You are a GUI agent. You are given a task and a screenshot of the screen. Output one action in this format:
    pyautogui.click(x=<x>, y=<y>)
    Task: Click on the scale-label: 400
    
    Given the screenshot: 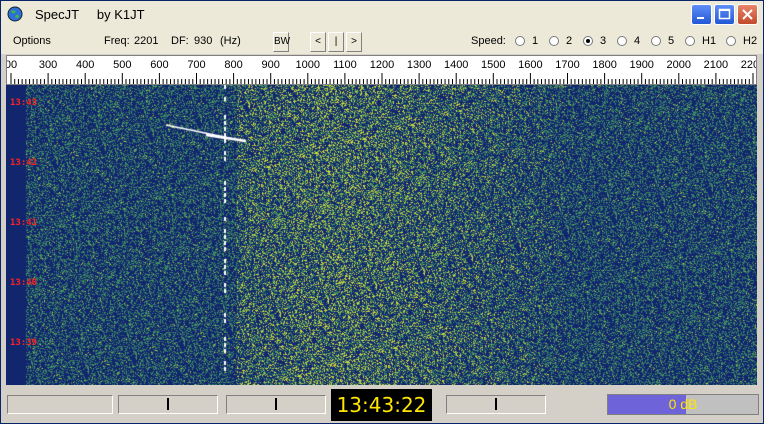 What is the action you would take?
    pyautogui.click(x=85, y=65)
    